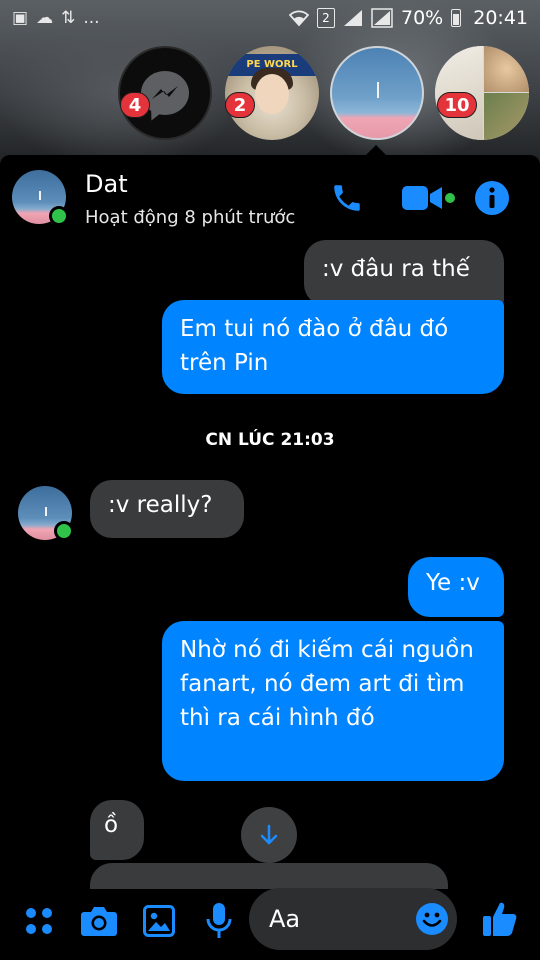 Image resolution: width=540 pixels, height=960 pixels. What do you see at coordinates (492, 198) in the screenshot?
I see `info-icon` at bounding box center [492, 198].